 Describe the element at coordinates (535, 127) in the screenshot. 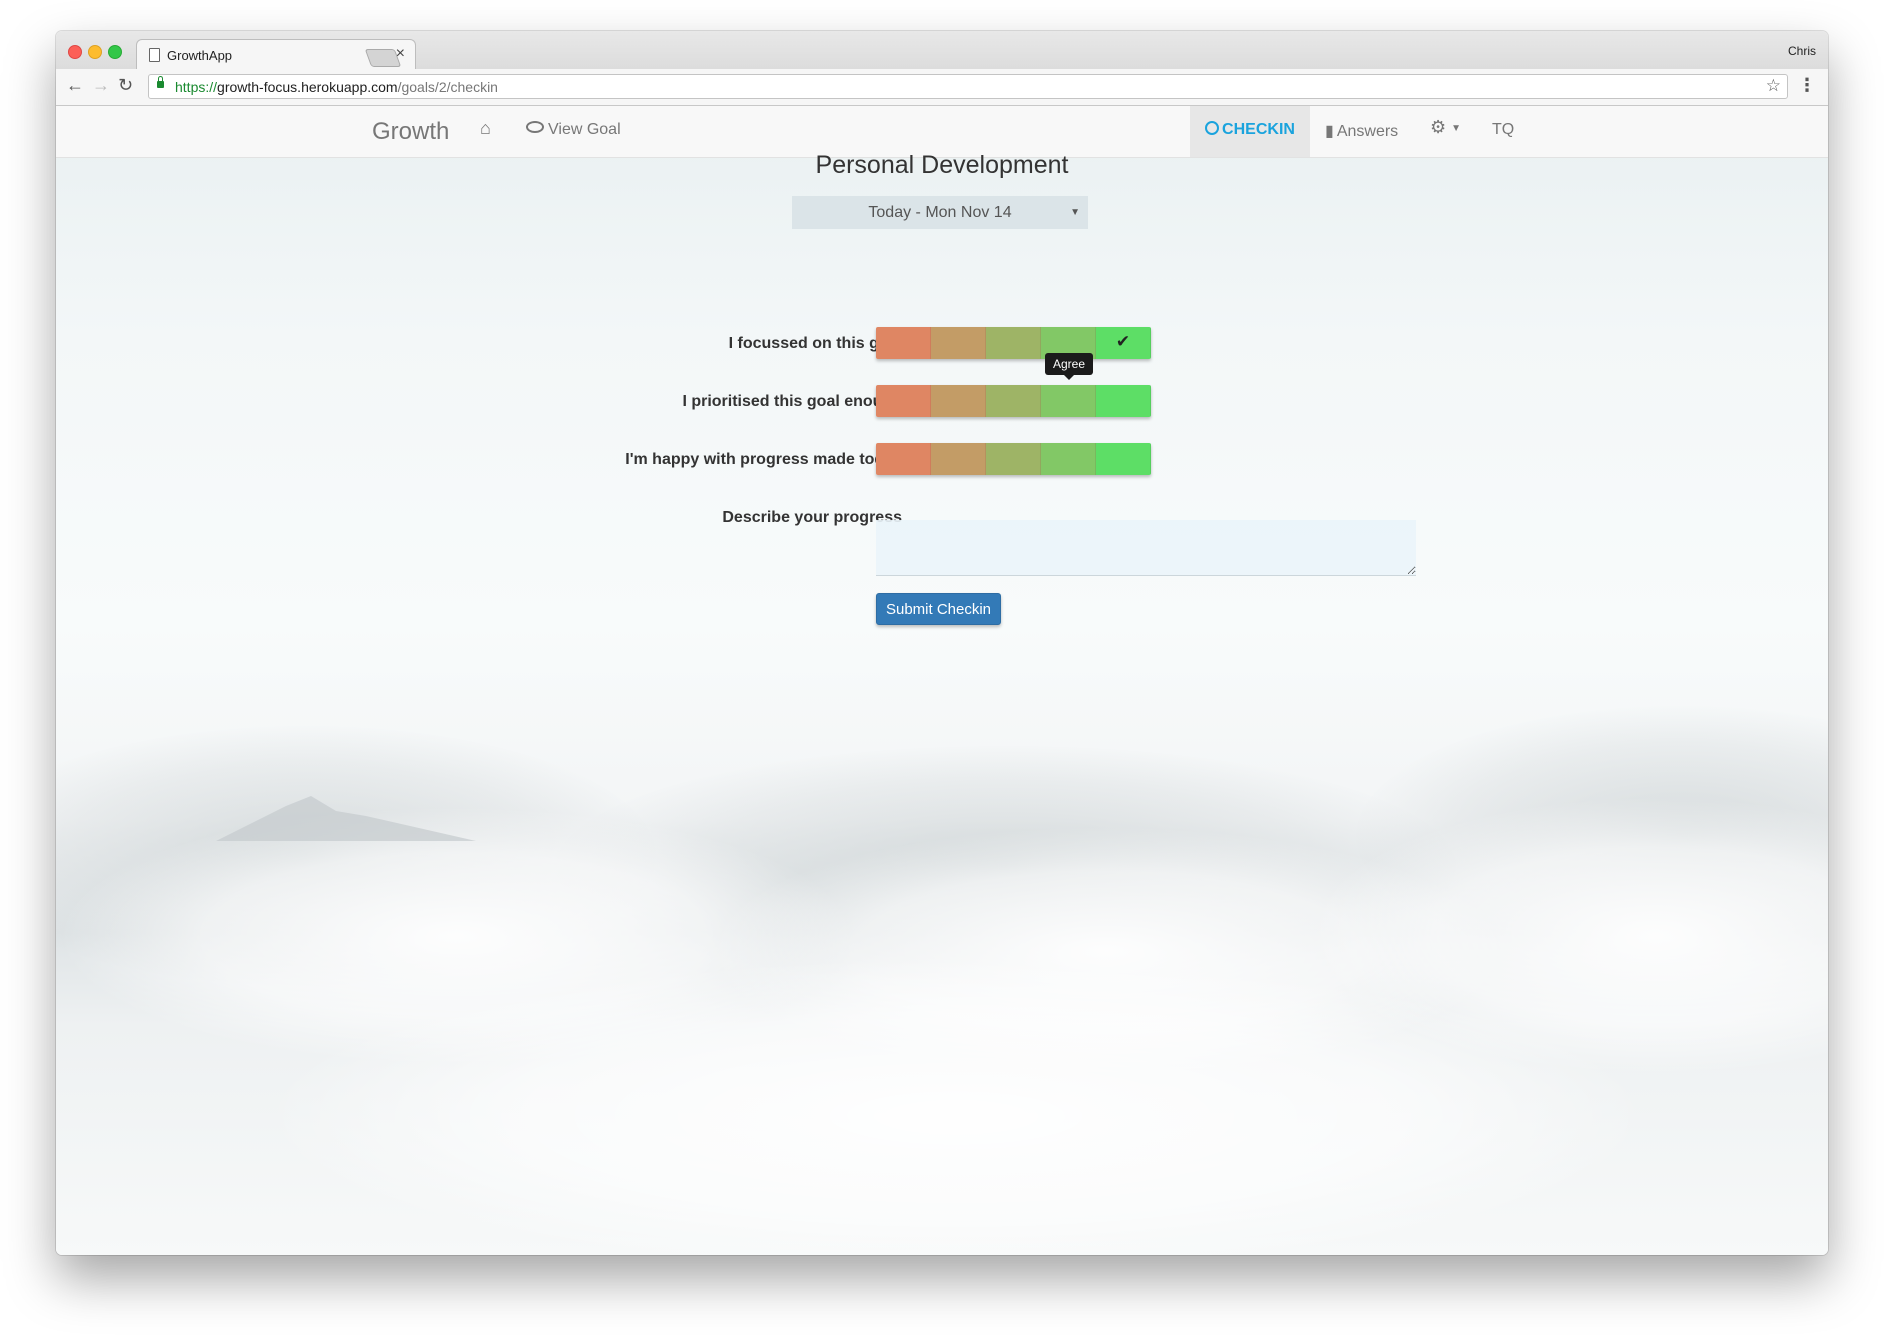

I see `eye-icon` at that location.